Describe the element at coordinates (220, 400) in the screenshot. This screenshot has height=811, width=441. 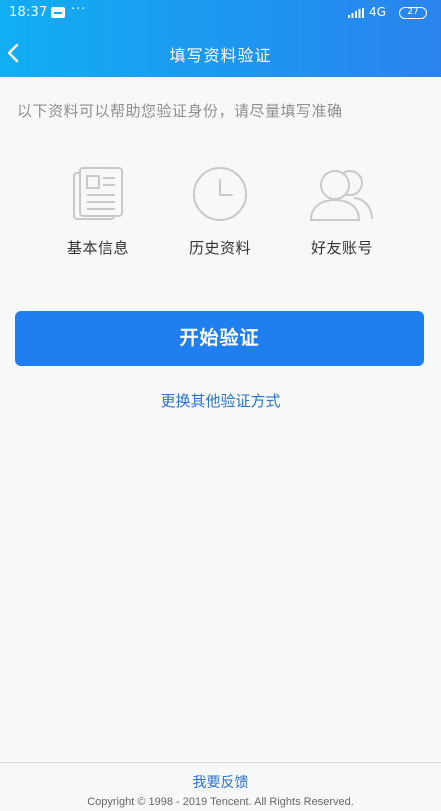
I see `change-verification-method-link: 更换其他验证方式` at that location.